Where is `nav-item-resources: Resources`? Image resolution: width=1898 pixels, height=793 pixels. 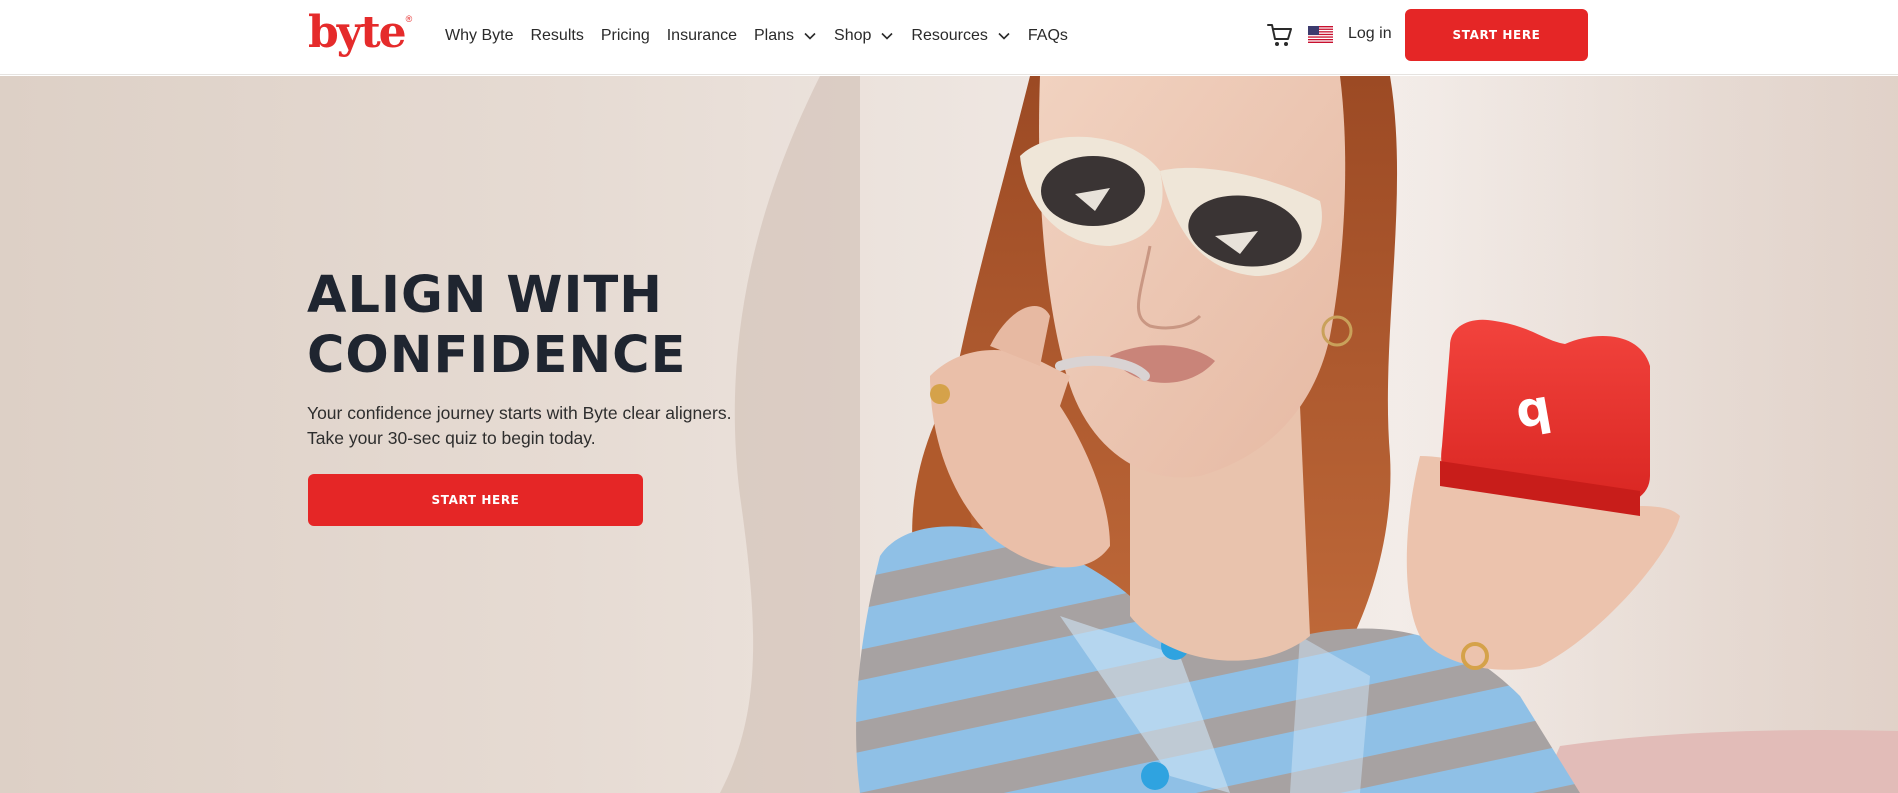 nav-item-resources: Resources is located at coordinates (960, 36).